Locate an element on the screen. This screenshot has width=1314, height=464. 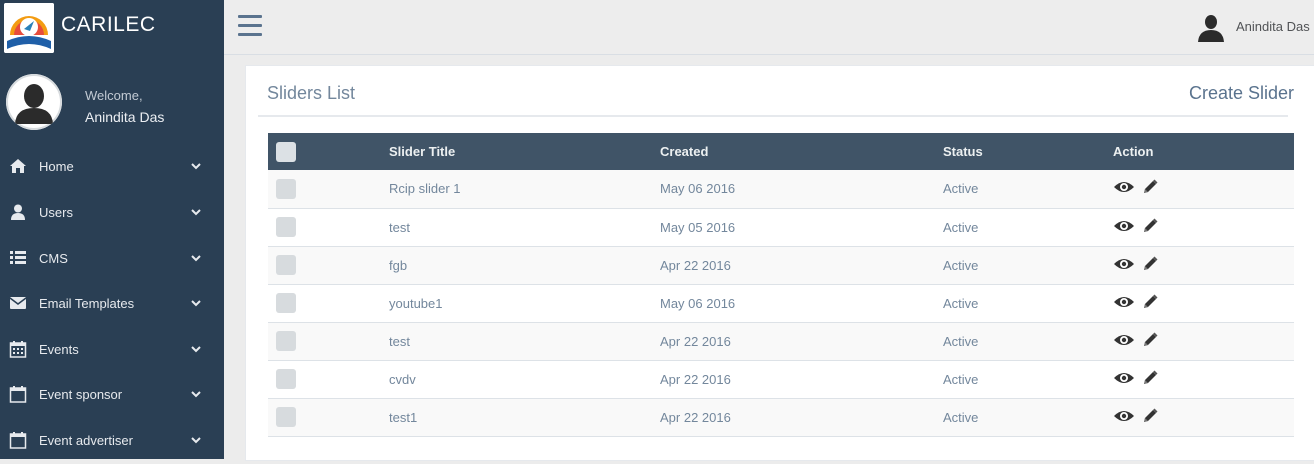
select-all-cell is located at coordinates (328, 151).